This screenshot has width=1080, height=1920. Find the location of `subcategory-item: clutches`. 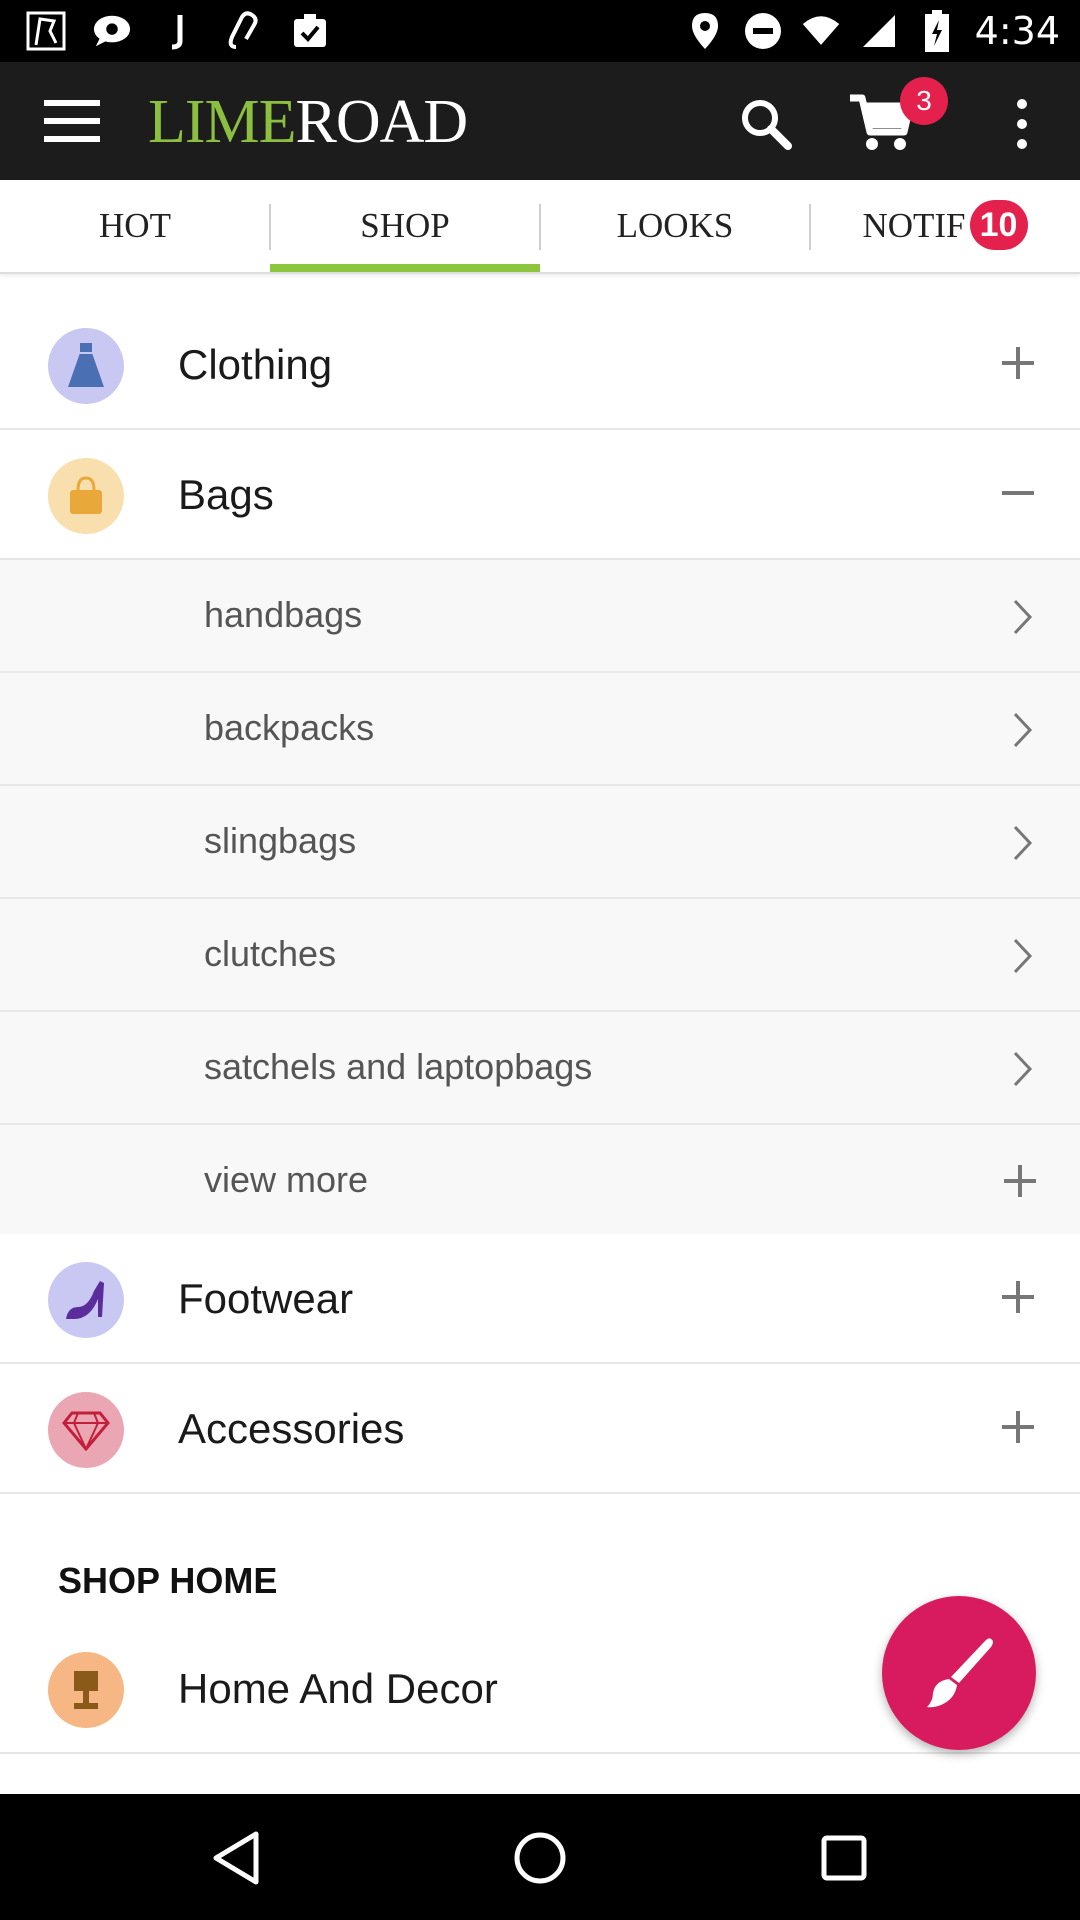

subcategory-item: clutches is located at coordinates (540, 955).